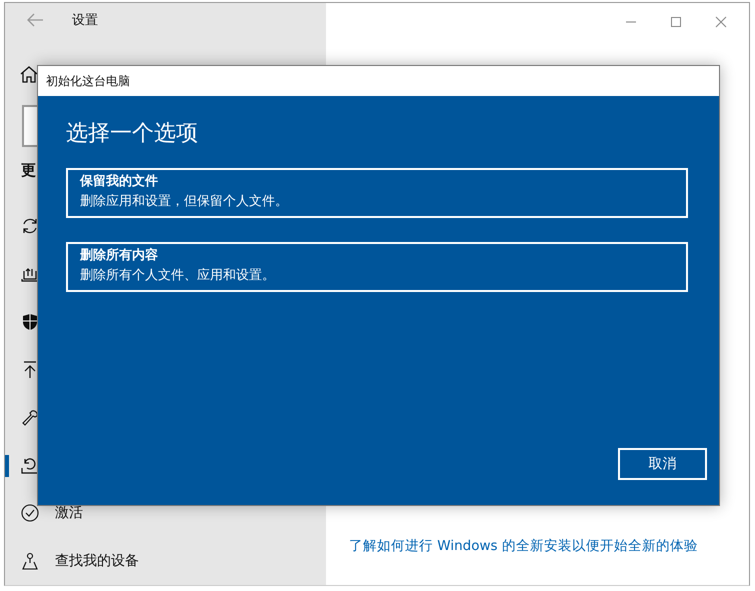  Describe the element at coordinates (132, 134) in the screenshot. I see `dialog-heading: 选择一个选项` at that location.